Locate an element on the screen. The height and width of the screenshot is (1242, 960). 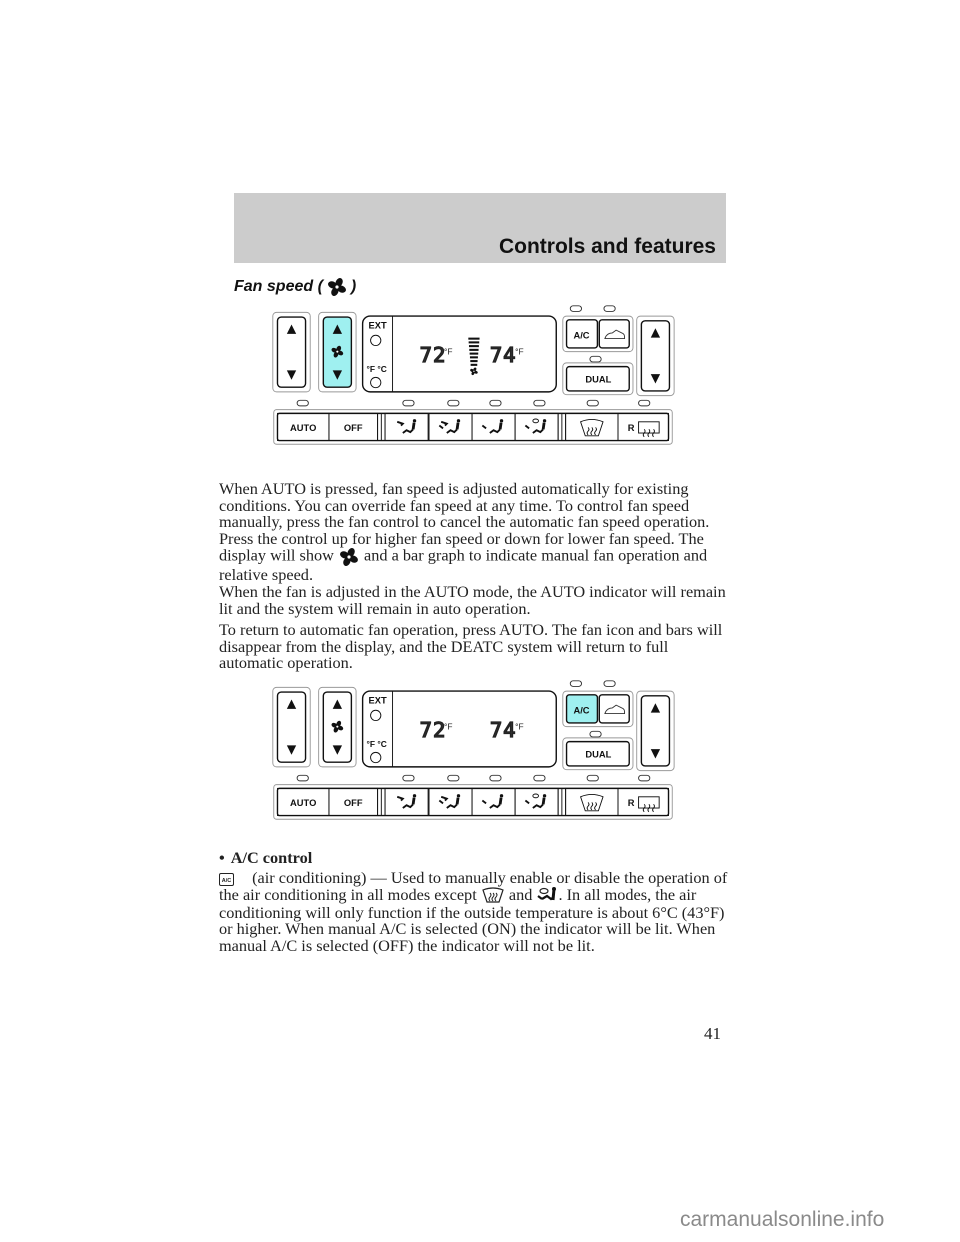
watermark: carmanualsonline.info is located at coordinates (782, 1219).